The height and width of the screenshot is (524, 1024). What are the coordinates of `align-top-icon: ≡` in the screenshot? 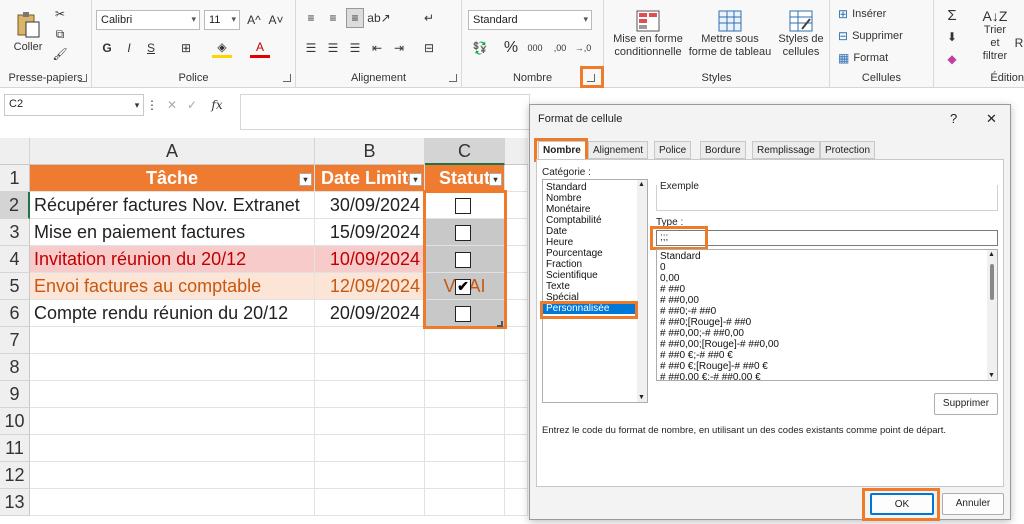 It's located at (311, 18).